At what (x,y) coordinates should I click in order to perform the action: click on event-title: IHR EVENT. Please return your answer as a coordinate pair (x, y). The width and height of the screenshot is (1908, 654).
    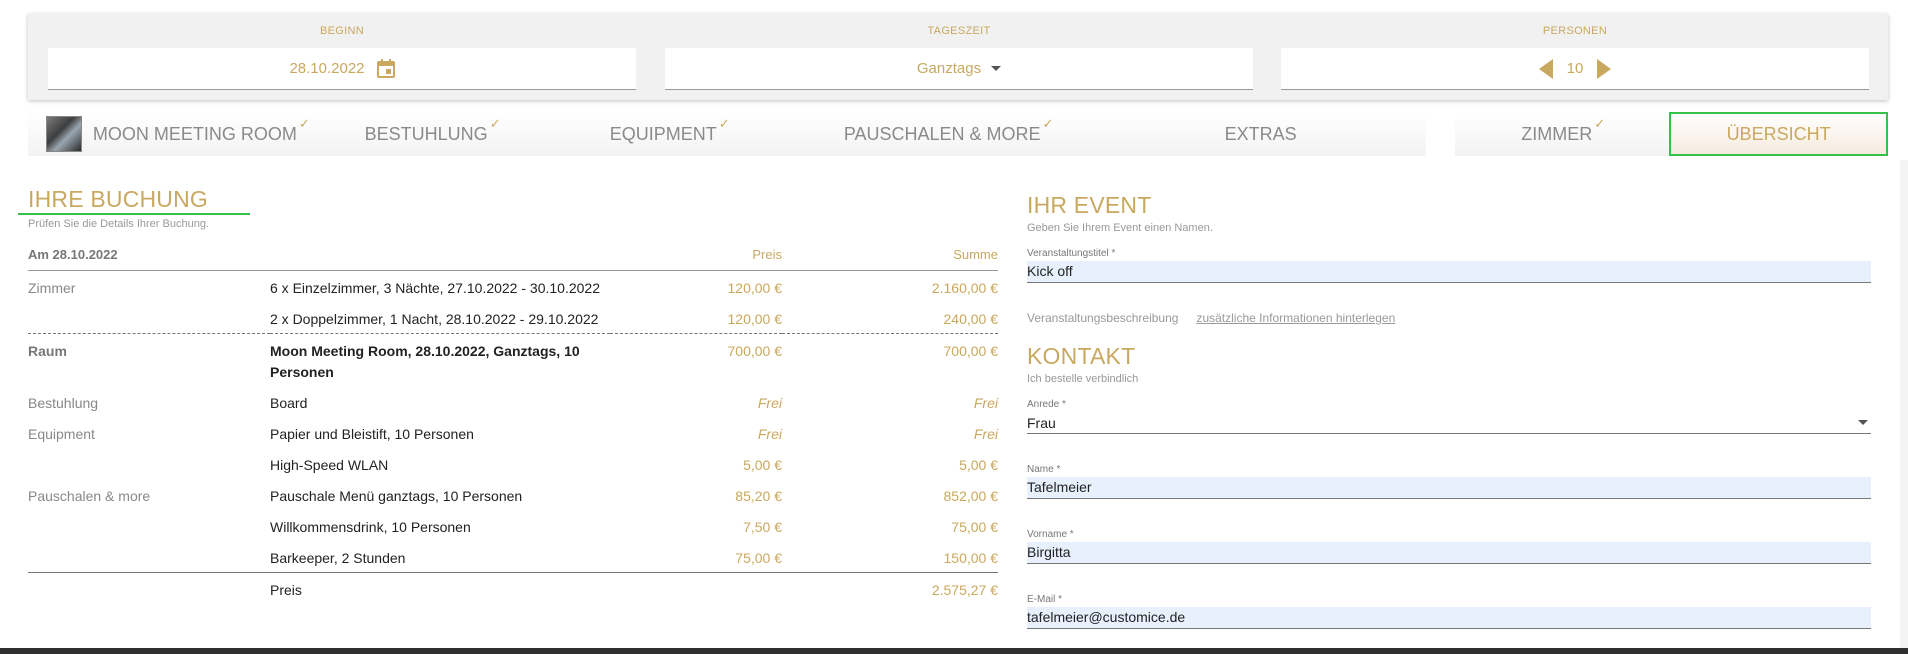
    Looking at the image, I should click on (1089, 205).